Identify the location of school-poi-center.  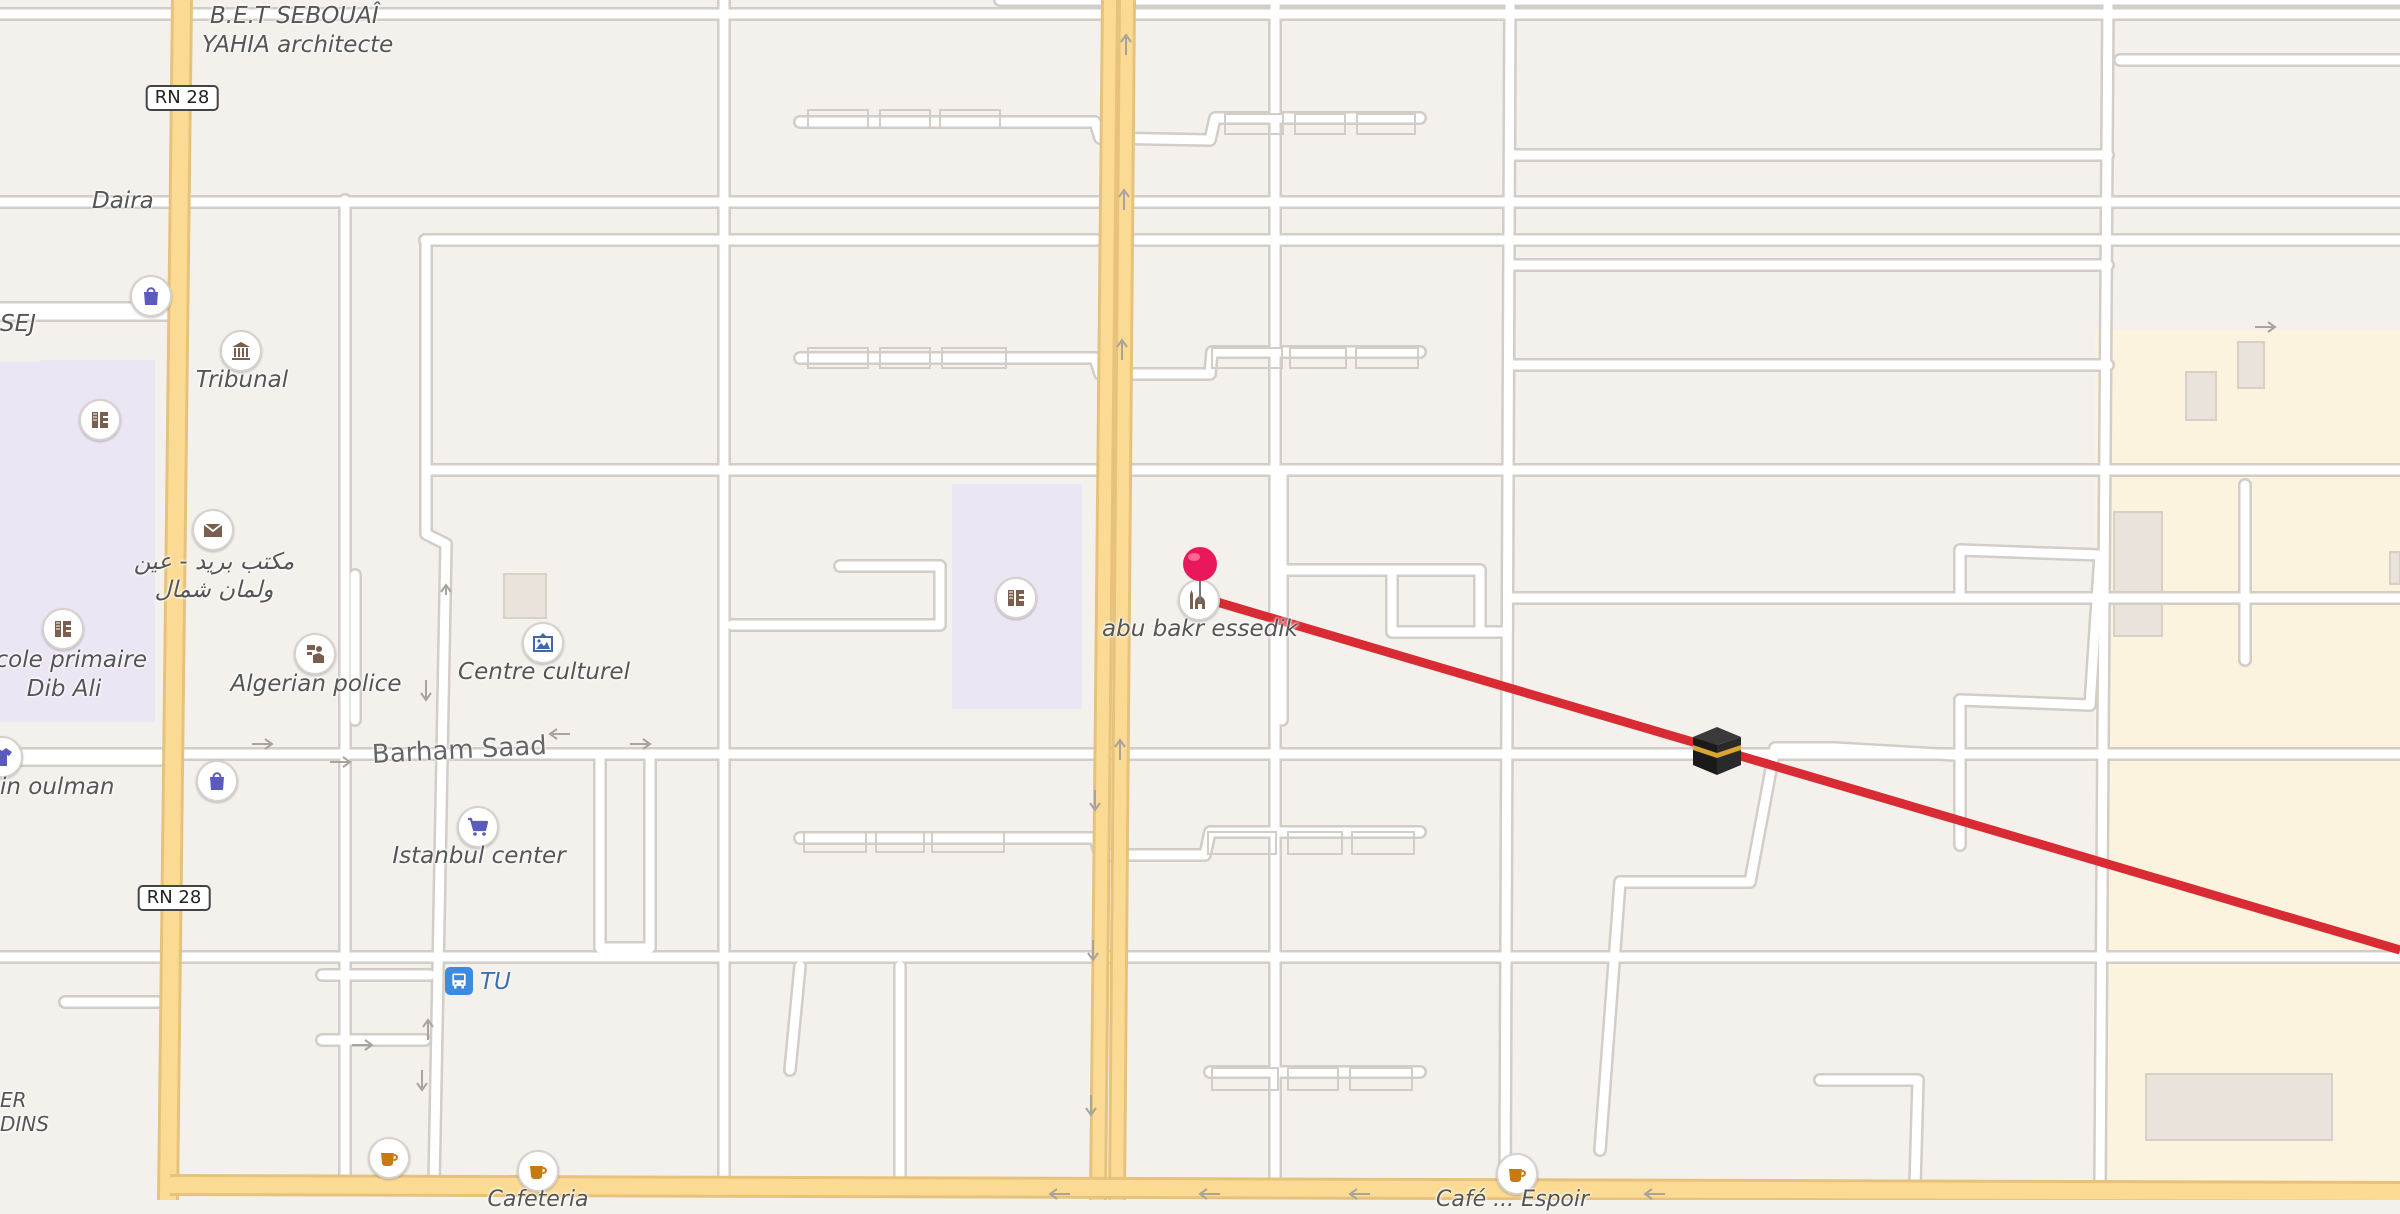
(1016, 598).